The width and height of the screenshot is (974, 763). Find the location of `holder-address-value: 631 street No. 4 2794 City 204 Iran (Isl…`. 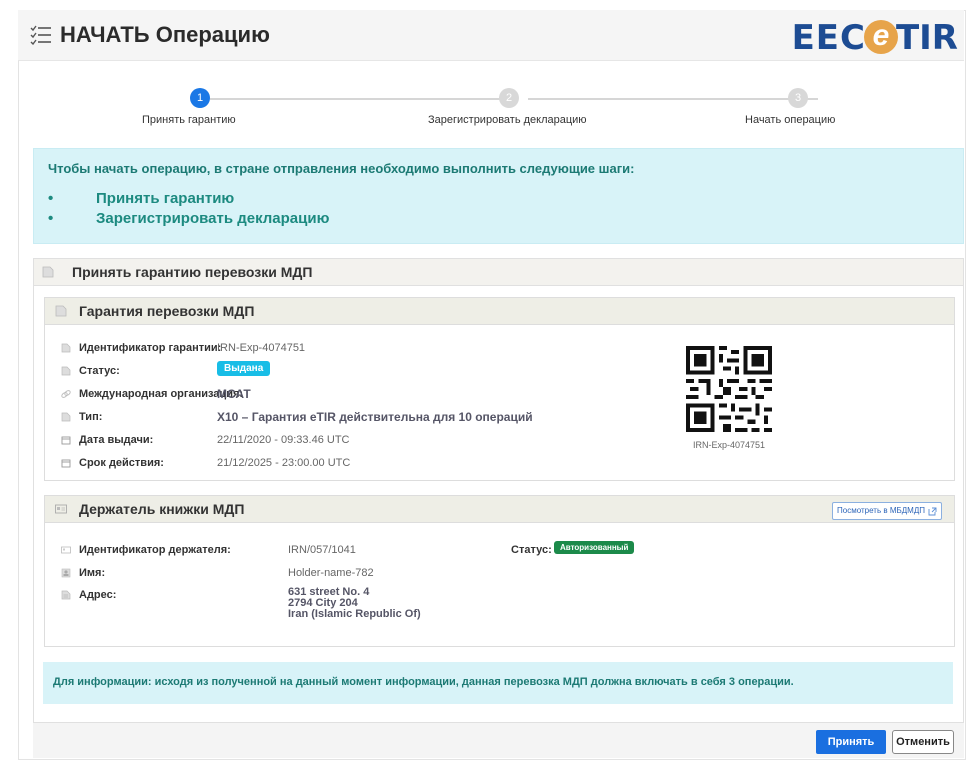

holder-address-value: 631 street No. 4 2794 City 204 Iran (Isl… is located at coordinates (354, 603).